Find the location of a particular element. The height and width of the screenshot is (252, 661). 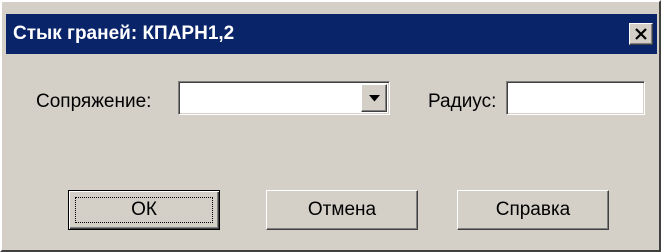

cancel-button-label: Отмена is located at coordinates (342, 209).